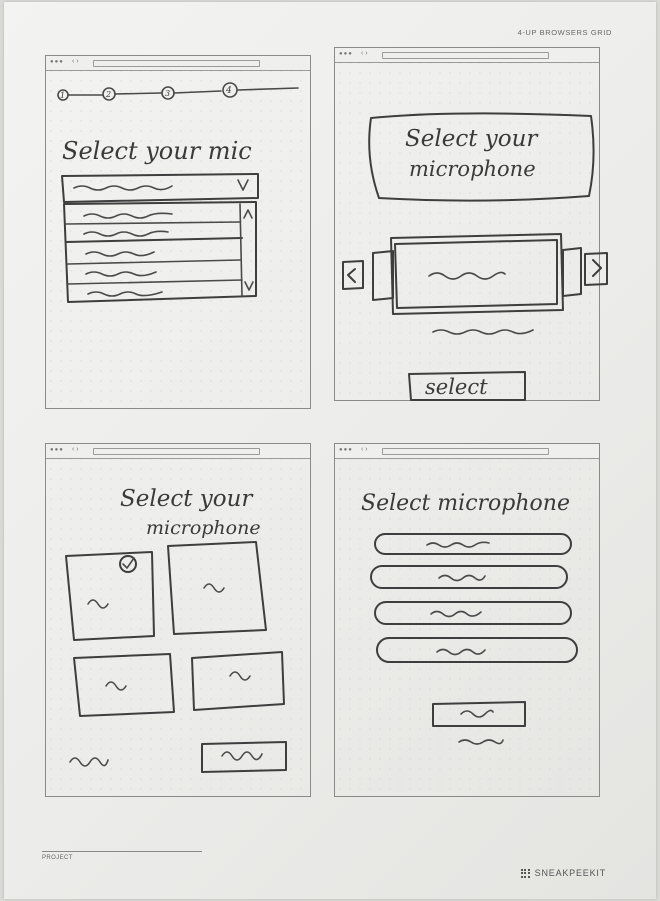 This screenshot has height=901, width=660. I want to click on frame-4-title: Select microphone, so click(465, 503).